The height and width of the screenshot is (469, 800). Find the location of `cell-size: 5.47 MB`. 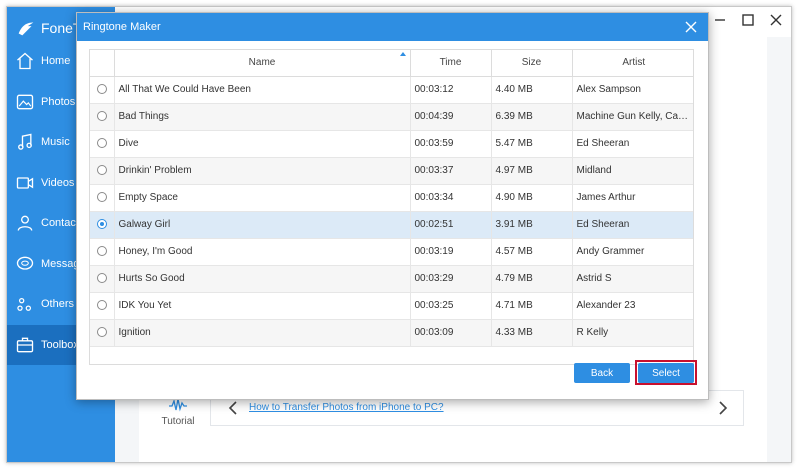

cell-size: 5.47 MB is located at coordinates (532, 144).